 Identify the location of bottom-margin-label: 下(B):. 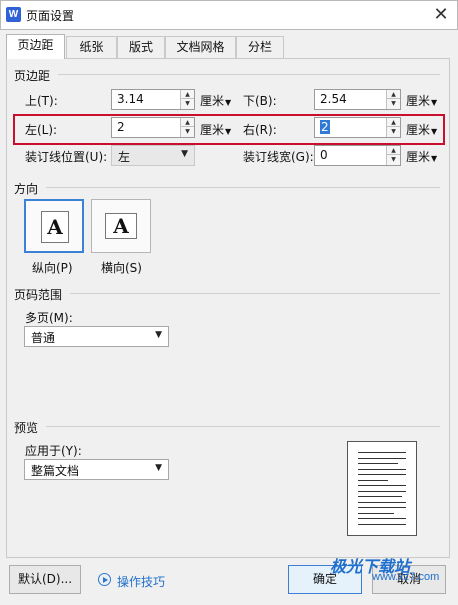
(260, 101).